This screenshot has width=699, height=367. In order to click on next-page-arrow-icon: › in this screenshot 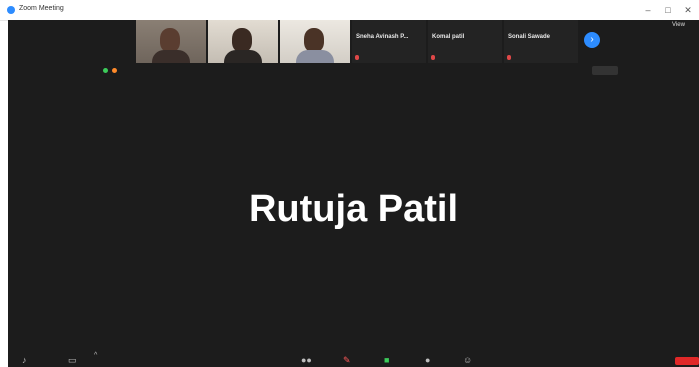, I will do `click(592, 40)`.